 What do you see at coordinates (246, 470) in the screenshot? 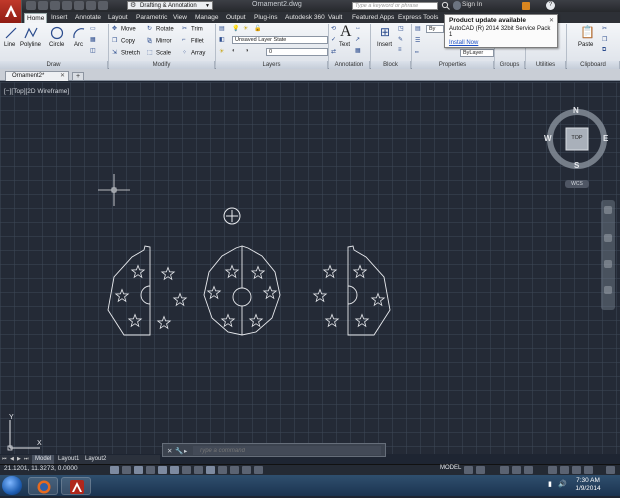
I see `quick-properties-toggle` at bounding box center [246, 470].